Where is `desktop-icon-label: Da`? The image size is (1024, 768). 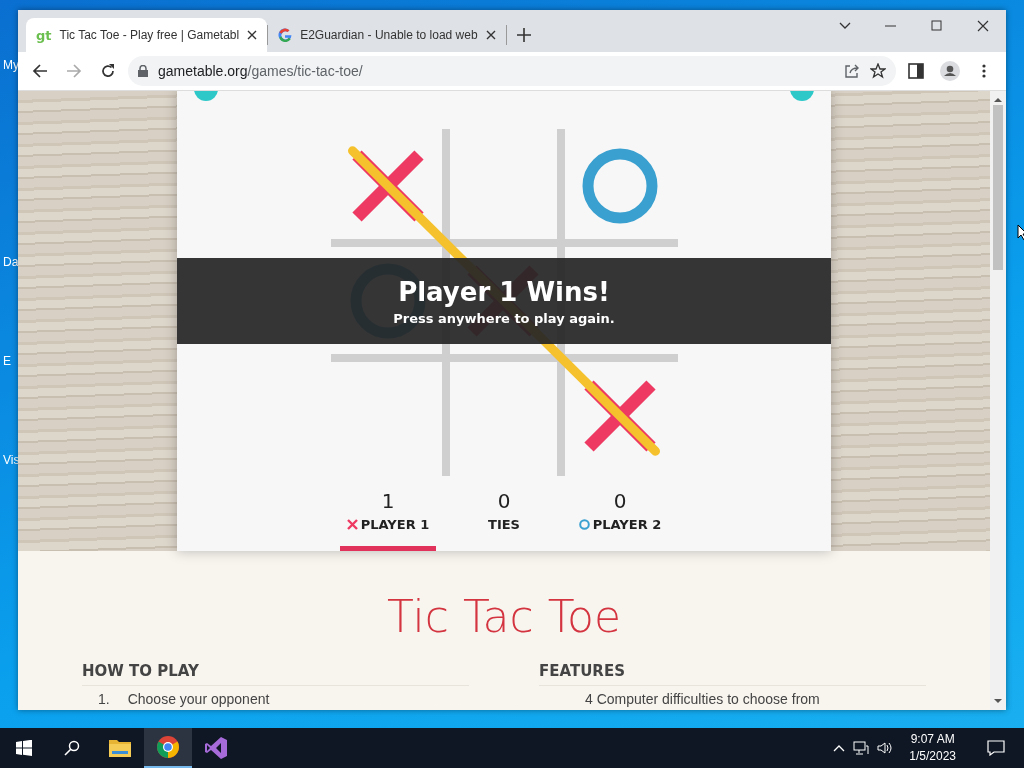
desktop-icon-label: Da is located at coordinates (11, 262).